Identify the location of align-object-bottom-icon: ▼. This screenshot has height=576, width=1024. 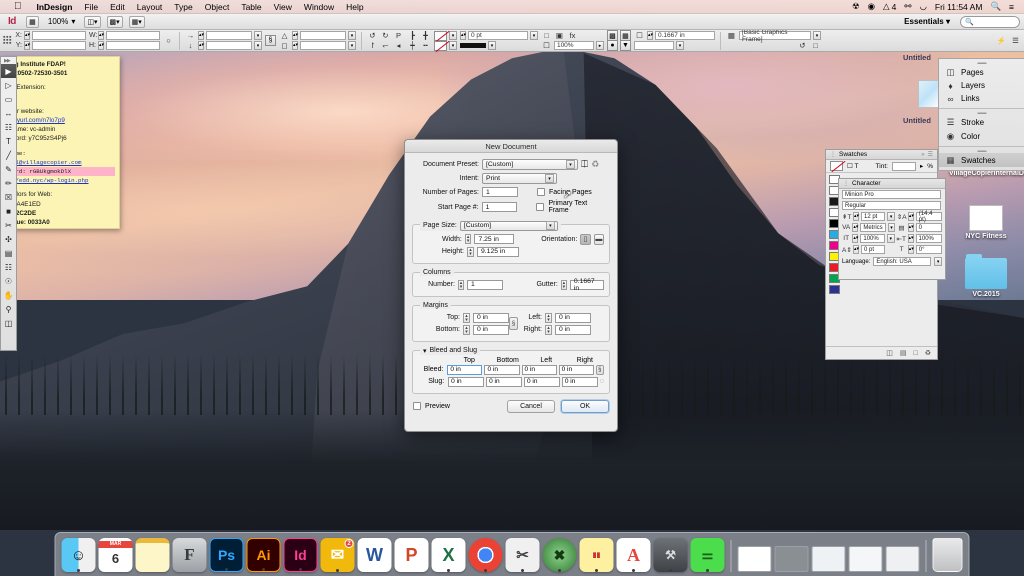
(625, 45).